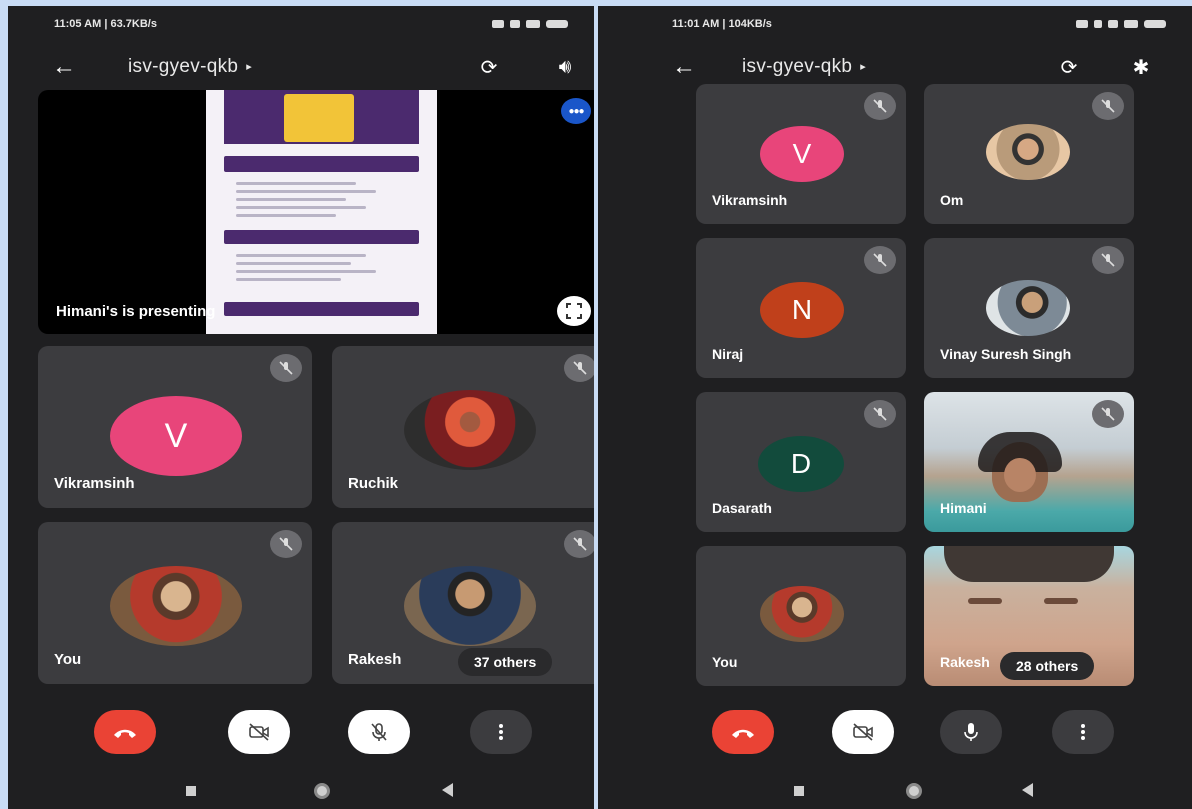 This screenshot has height=809, width=1192. What do you see at coordinates (728, 354) in the screenshot?
I see `participant-name: Niraj` at bounding box center [728, 354].